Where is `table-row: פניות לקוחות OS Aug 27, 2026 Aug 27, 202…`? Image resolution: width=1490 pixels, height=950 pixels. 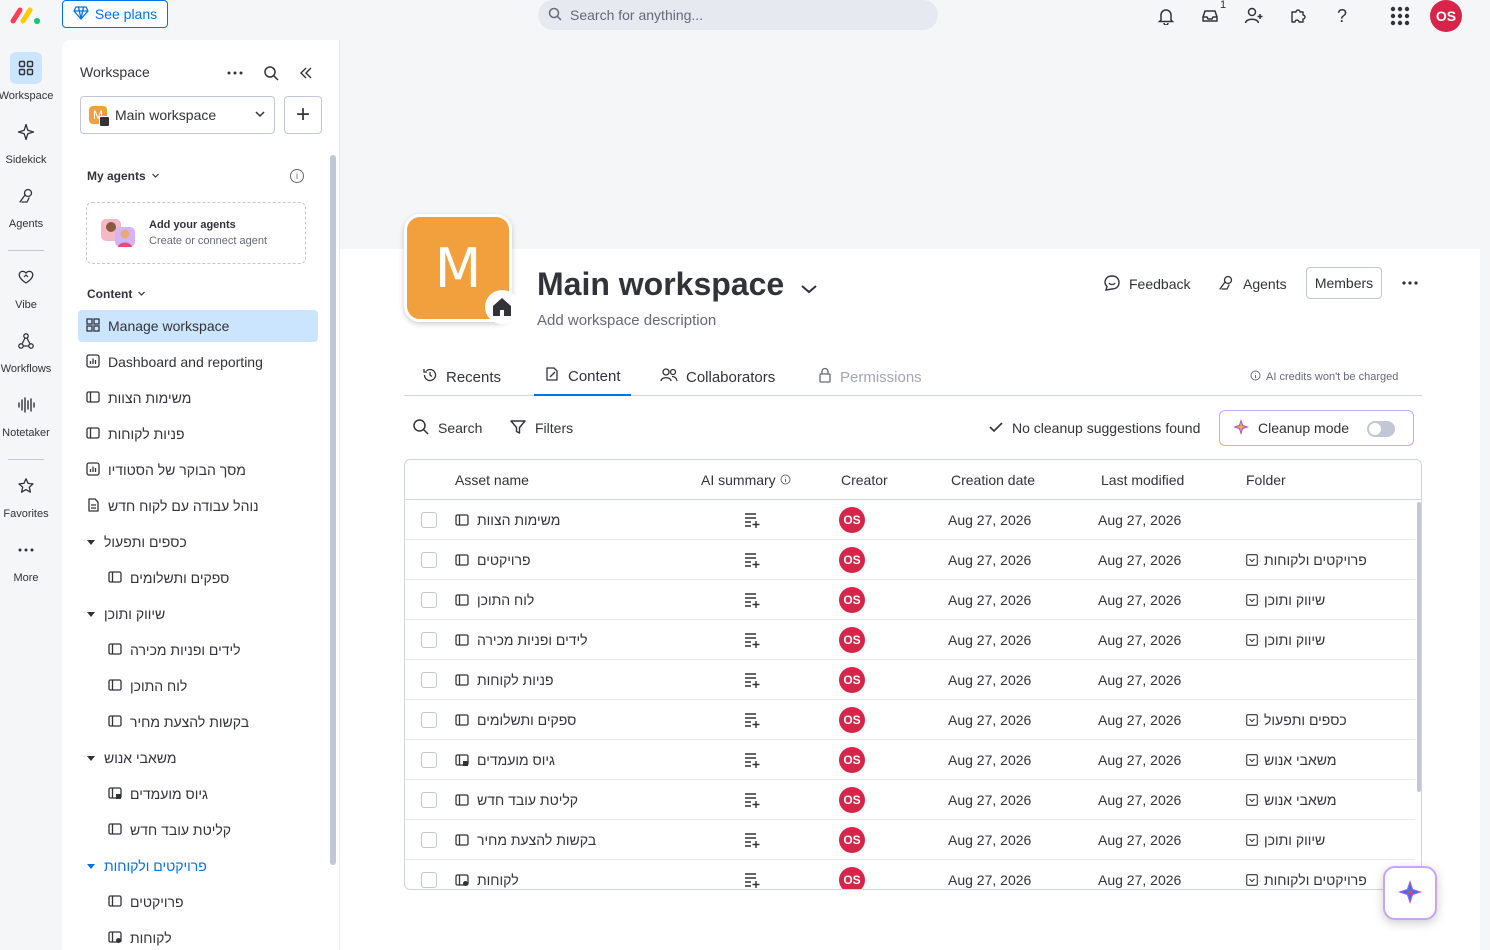
table-row: פניות לקוחות OS Aug 27, 2026 Aug 27, 202… is located at coordinates (910, 680).